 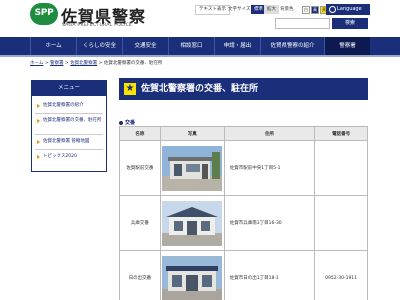 I want to click on sidebar-item-jurisdiction-map: 佐賀北警察署 管轄地図, so click(x=69, y=142).